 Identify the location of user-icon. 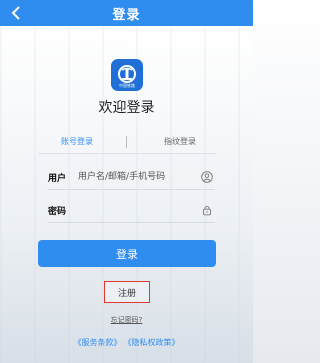
(207, 177).